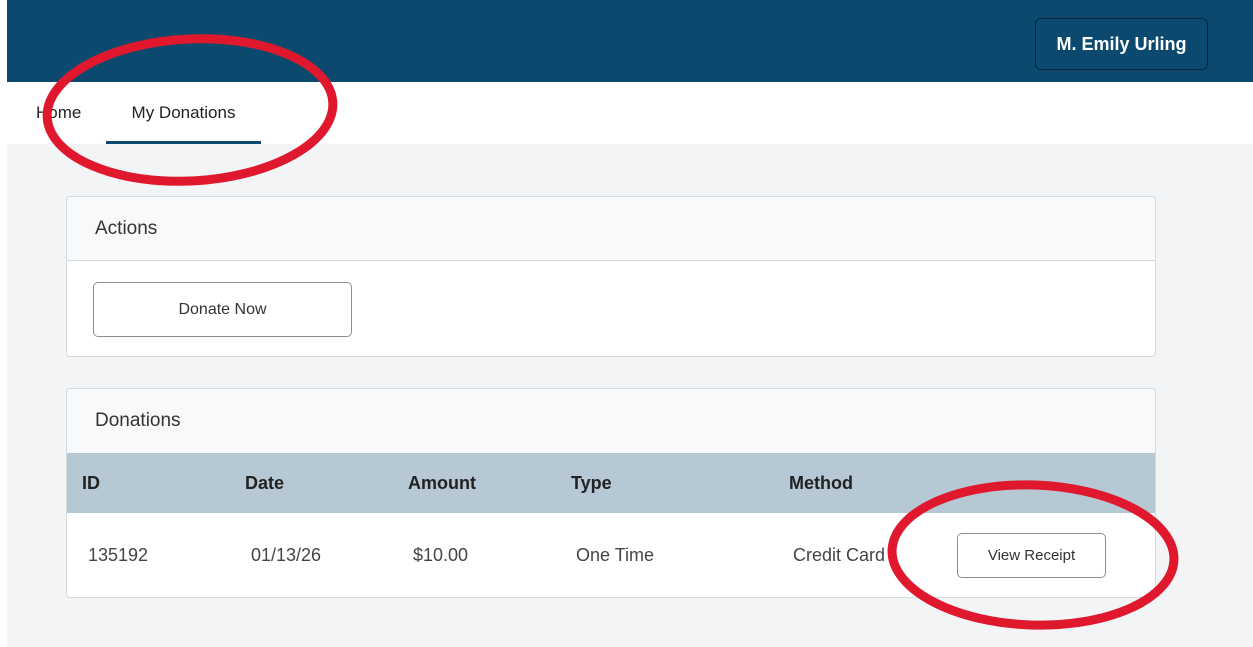 This screenshot has width=1253, height=647. What do you see at coordinates (183, 113) in the screenshot?
I see `nav-item-my-donations: My Donations` at bounding box center [183, 113].